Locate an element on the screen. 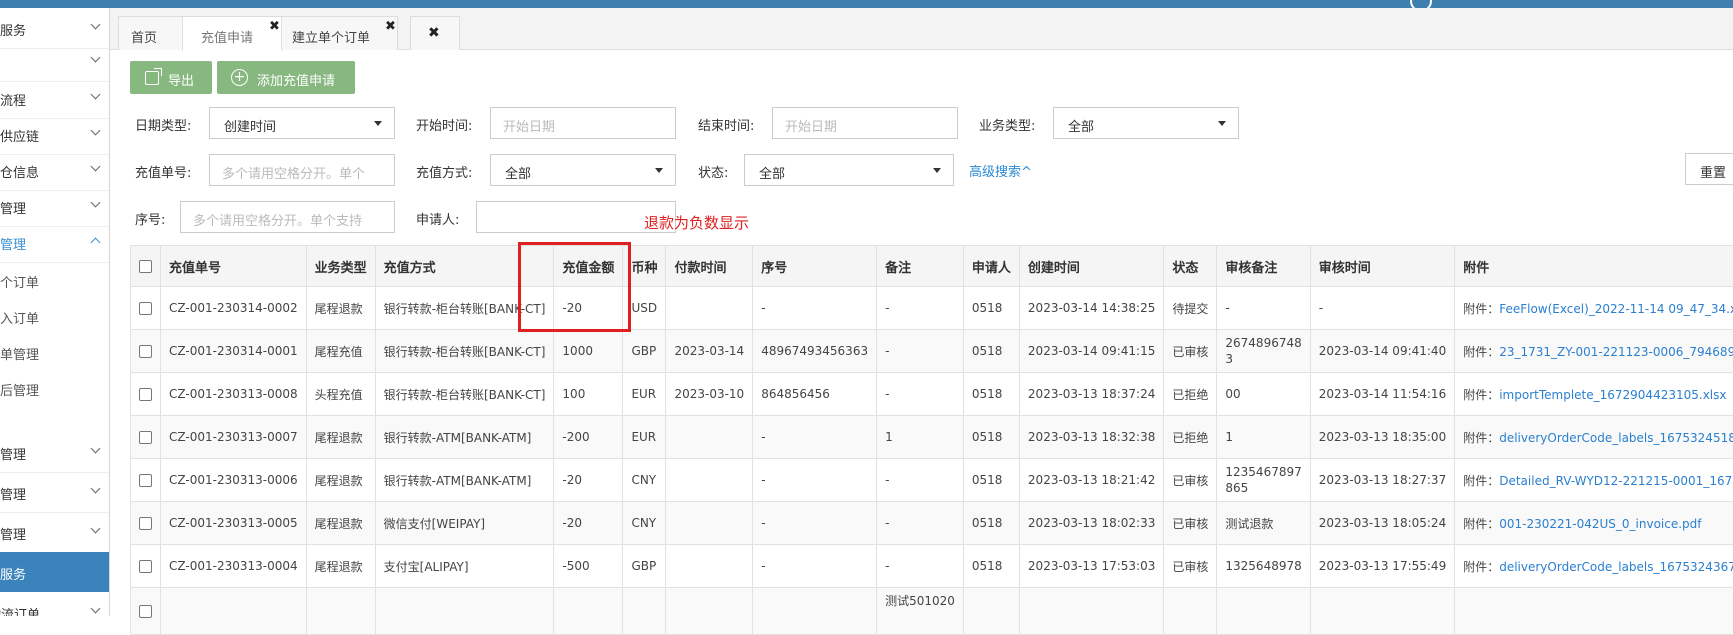  sidebar-item-manage-open: 管理 is located at coordinates (54, 242).